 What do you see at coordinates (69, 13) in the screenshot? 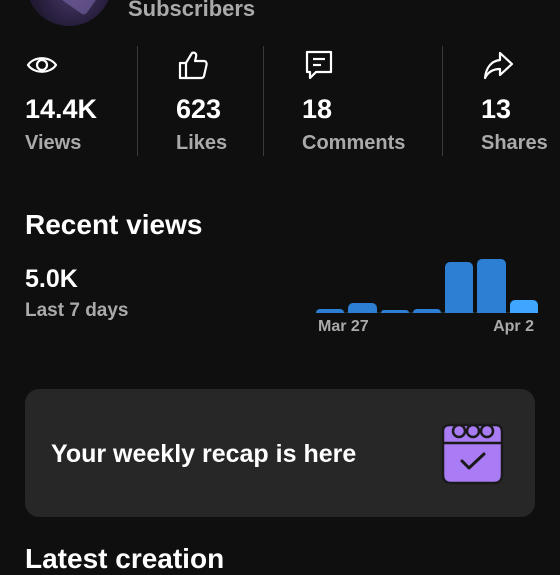
I see `channel-avatar` at bounding box center [69, 13].